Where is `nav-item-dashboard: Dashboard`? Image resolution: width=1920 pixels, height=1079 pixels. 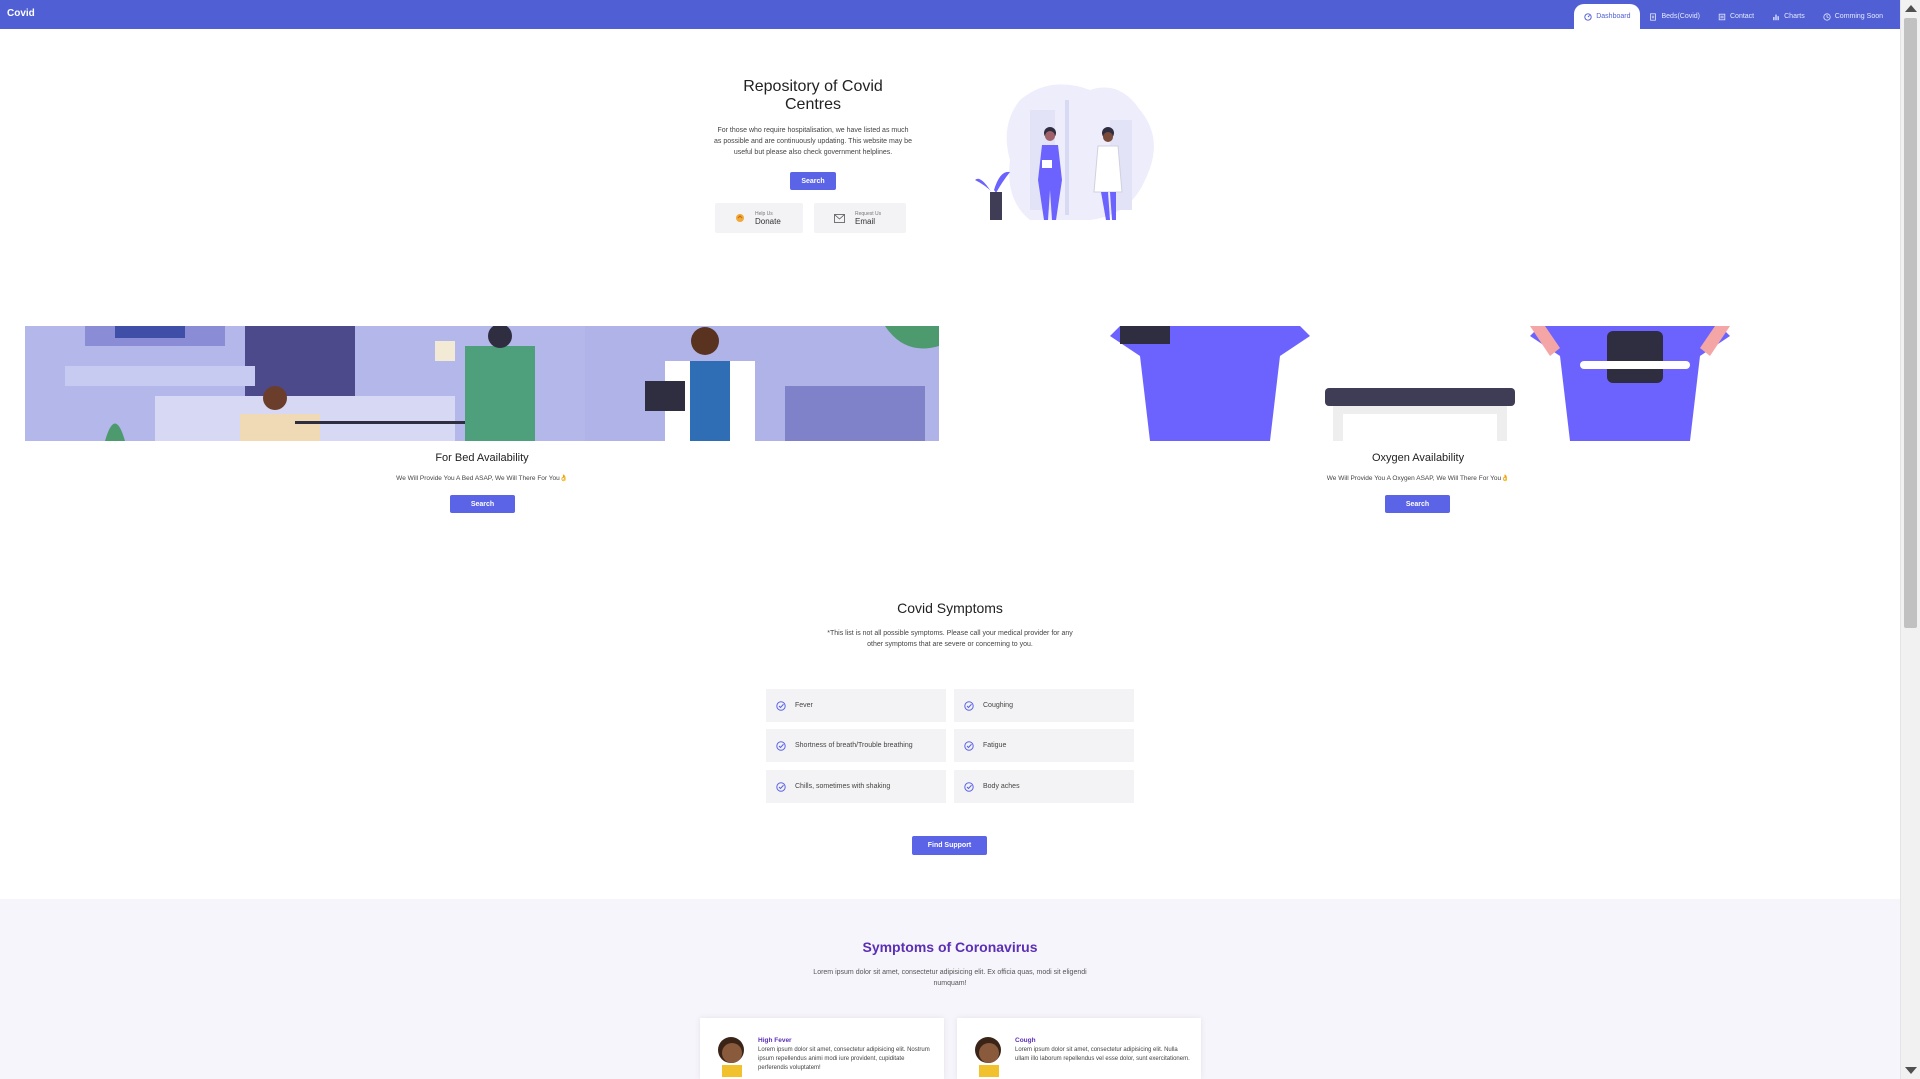 nav-item-dashboard: Dashboard is located at coordinates (1607, 16).